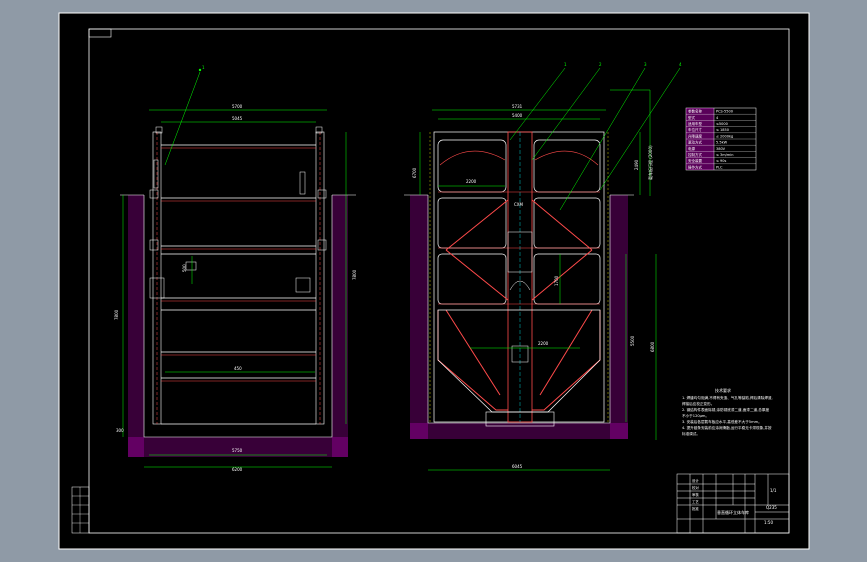 Image resolution: width=867 pixels, height=562 pixels. Describe the element at coordinates (695, 154) in the screenshot. I see `spec-label: 控制方式` at that location.